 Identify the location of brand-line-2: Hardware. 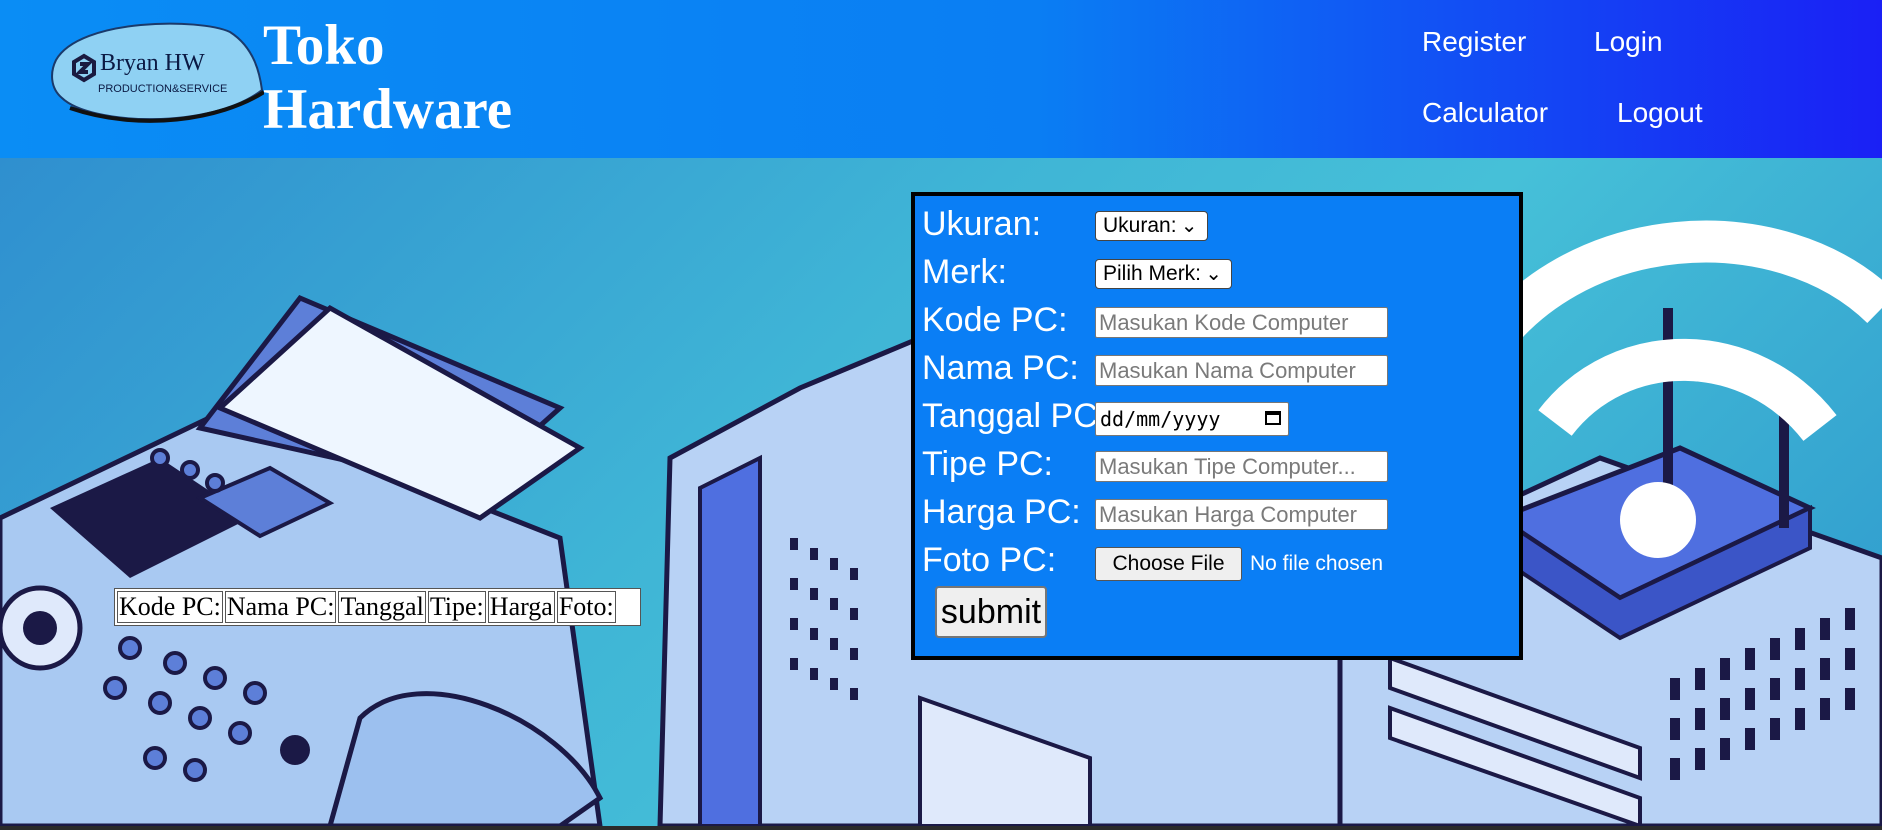
(388, 109).